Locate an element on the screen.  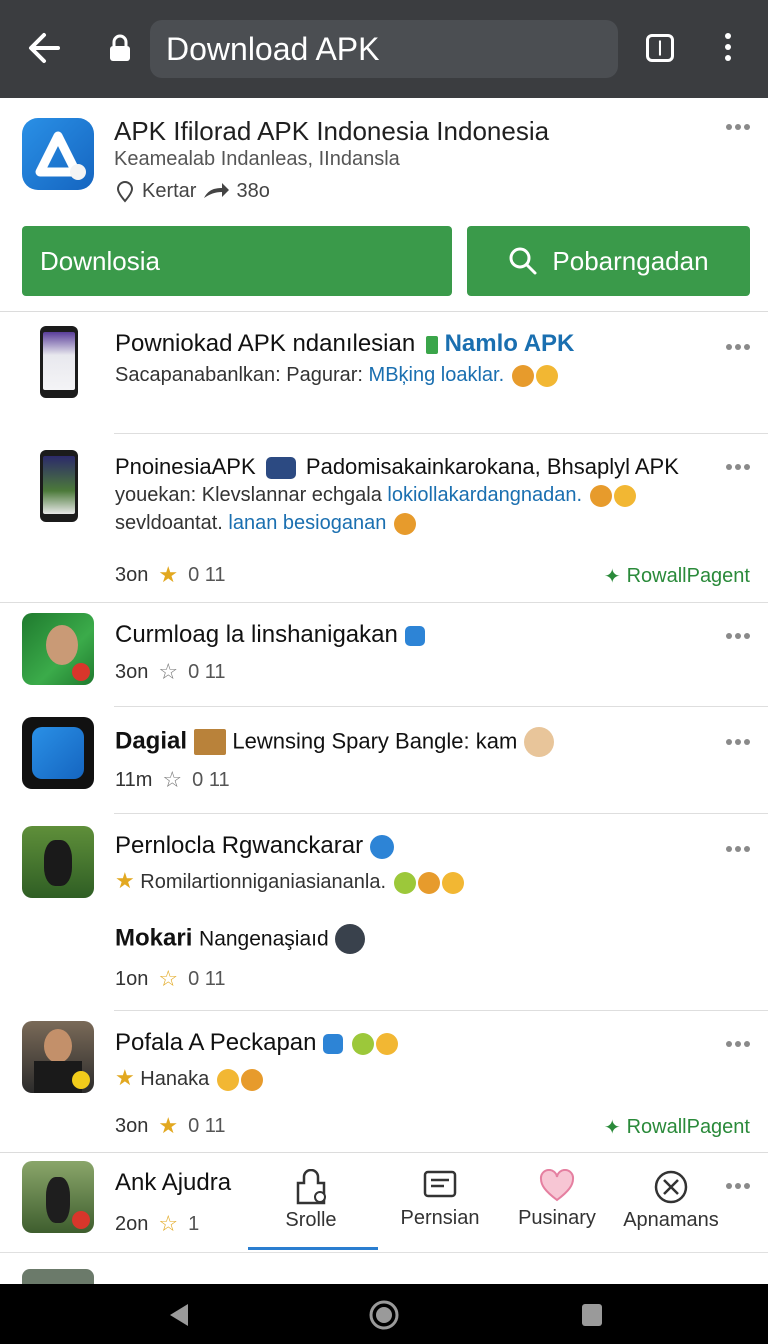
download-button-label: Downlosia is located at coordinates (100, 260).